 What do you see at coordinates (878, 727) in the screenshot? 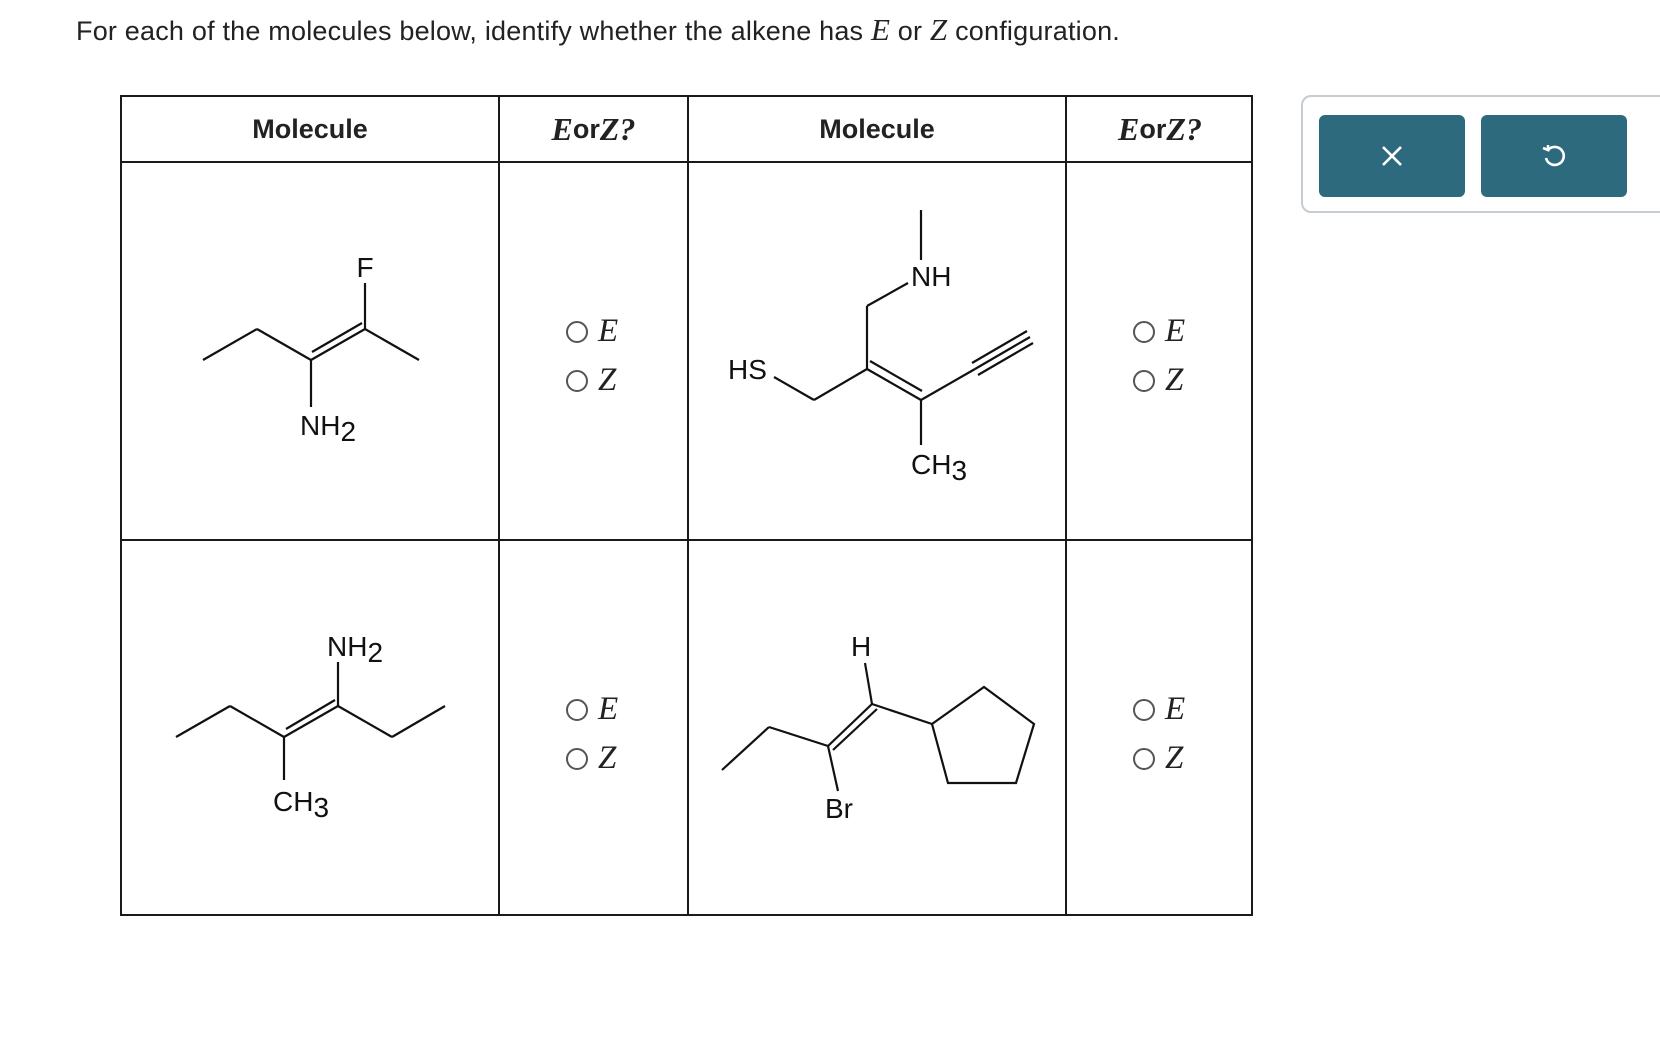
I see `molecule-4: H Br` at bounding box center [878, 727].